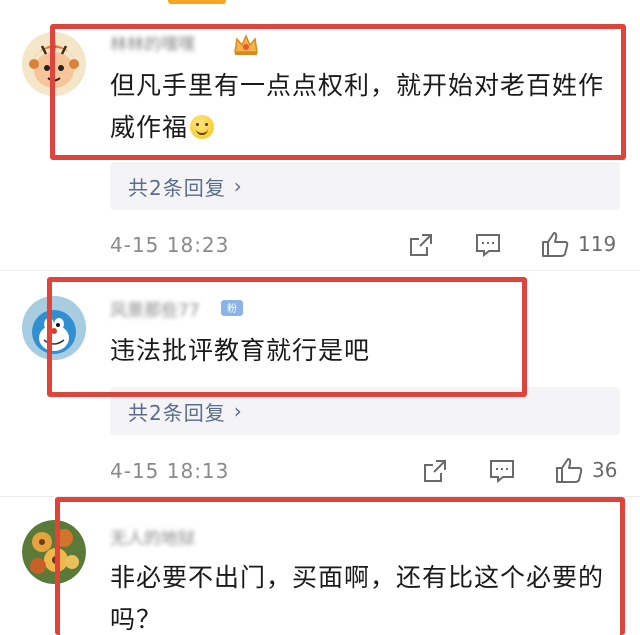 The height and width of the screenshot is (635, 640). Describe the element at coordinates (585, 470) in the screenshot. I see `like-button: 36` at that location.